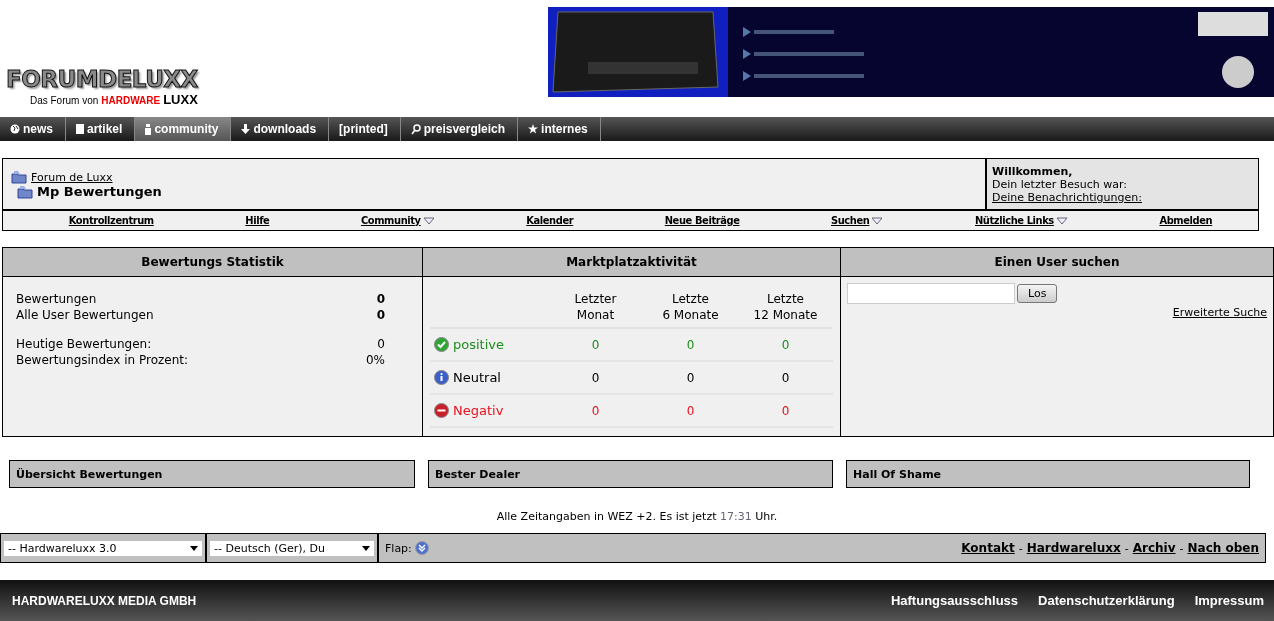 This screenshot has width=1274, height=621. I want to click on navbar-link: Abmelden, so click(1186, 220).